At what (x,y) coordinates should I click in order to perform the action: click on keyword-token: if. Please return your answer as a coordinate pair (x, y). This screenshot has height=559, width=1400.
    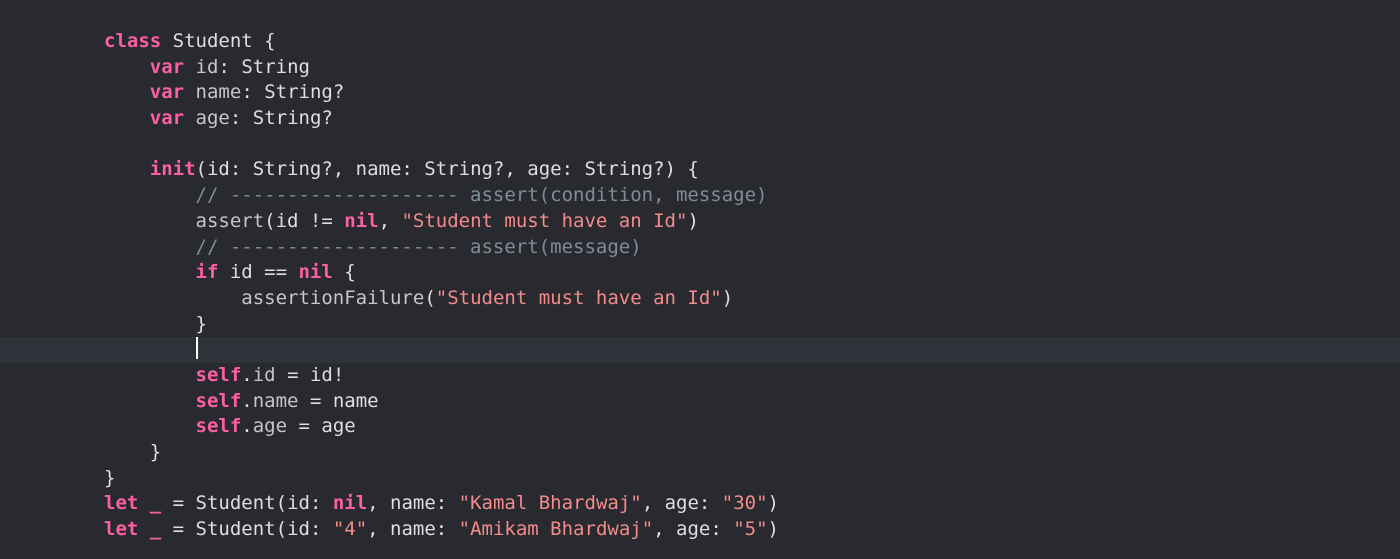
    Looking at the image, I should click on (207, 272).